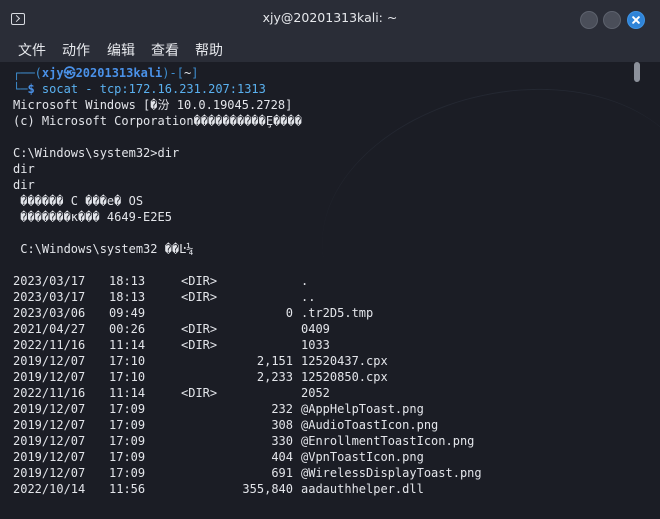 The image size is (660, 519). What do you see at coordinates (282, 409) in the screenshot?
I see `listing-size: 232` at bounding box center [282, 409].